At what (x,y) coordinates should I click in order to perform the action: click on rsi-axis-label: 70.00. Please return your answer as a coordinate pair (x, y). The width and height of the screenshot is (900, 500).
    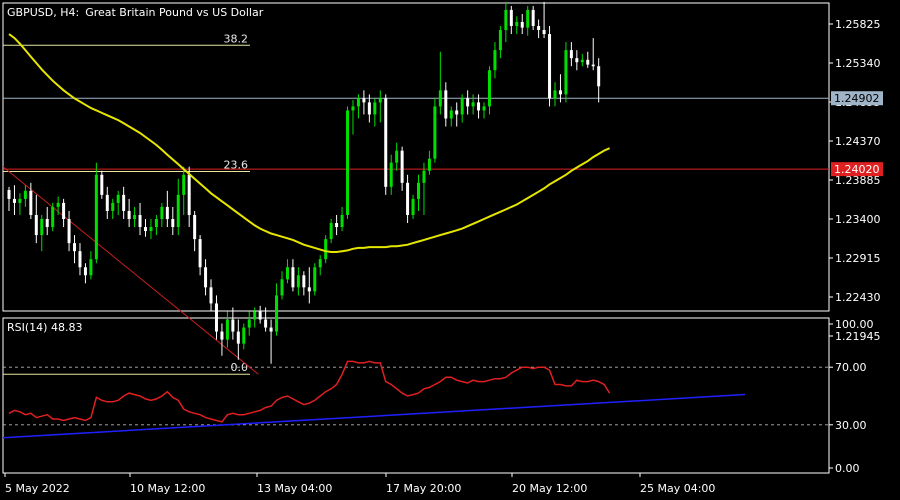
    Looking at the image, I should click on (851, 367).